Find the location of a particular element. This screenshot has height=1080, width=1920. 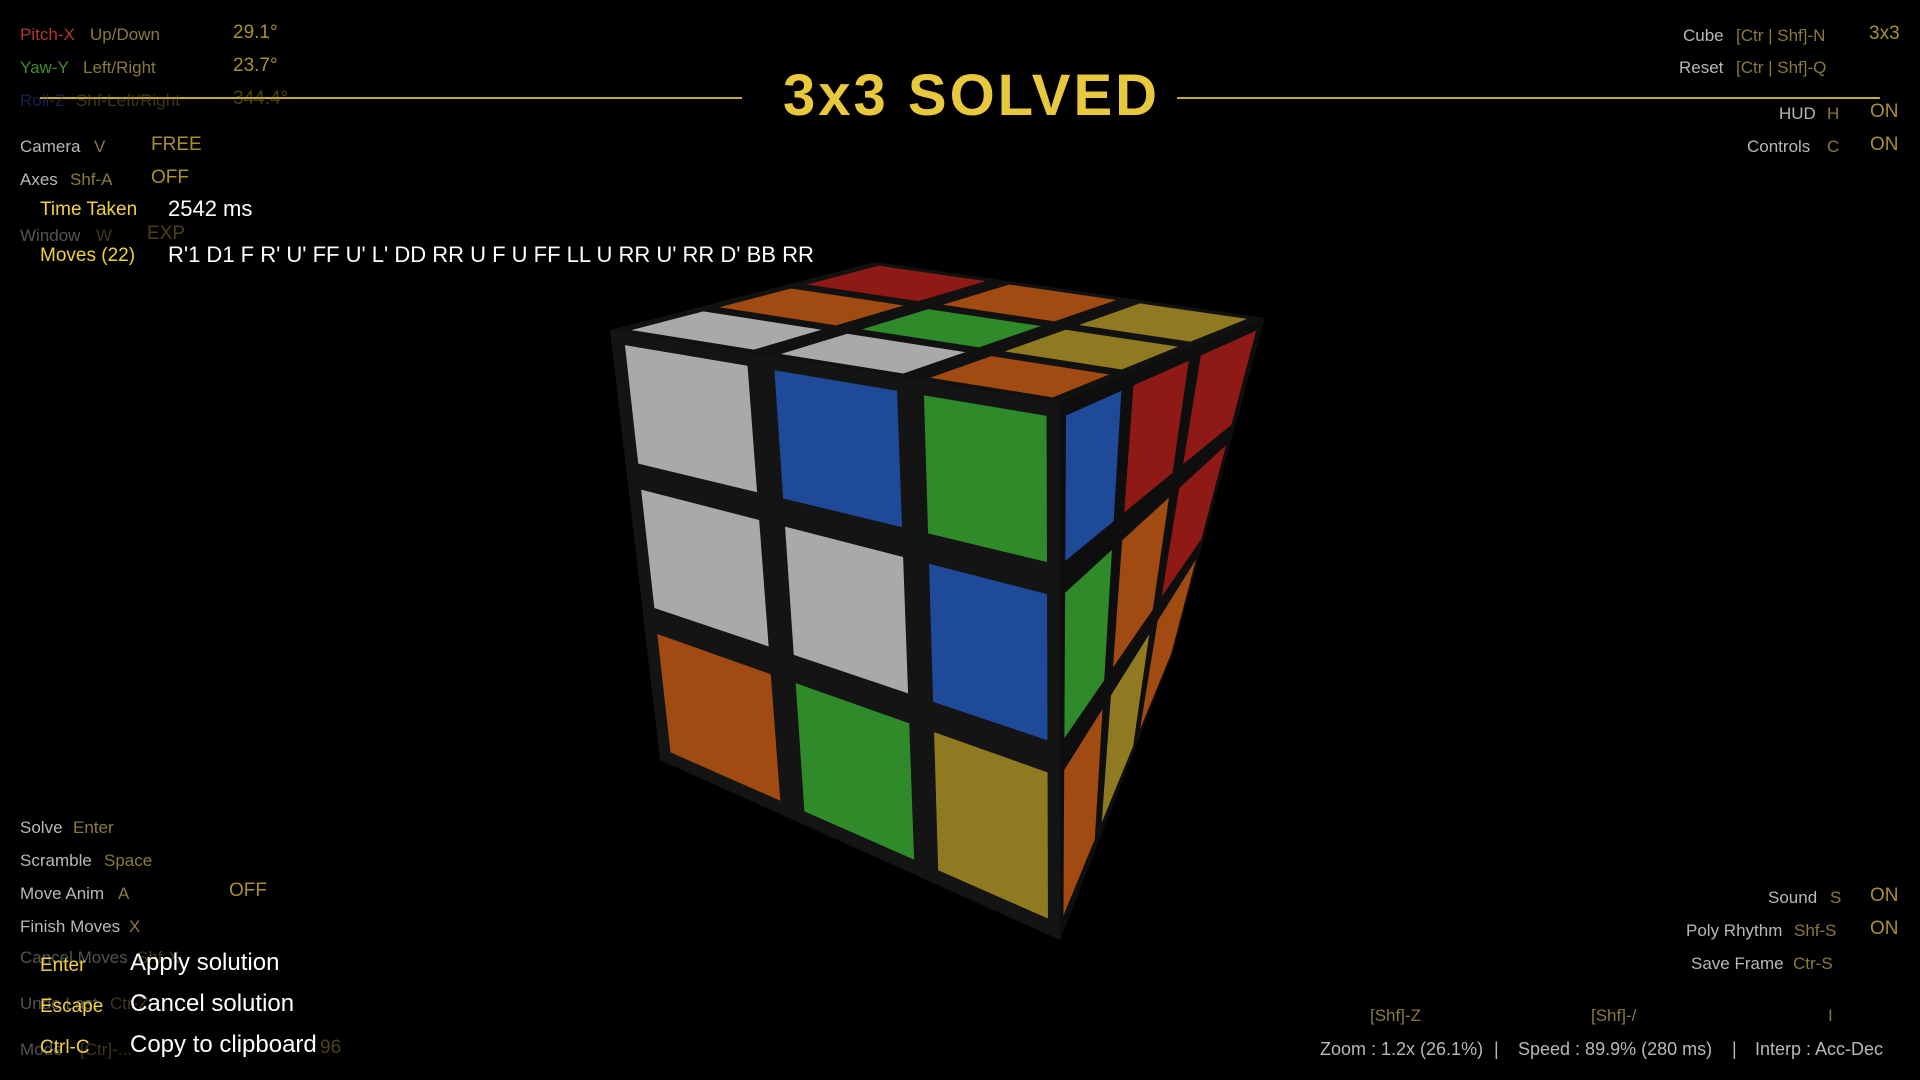

solve-label: Solve is located at coordinates (41, 827).